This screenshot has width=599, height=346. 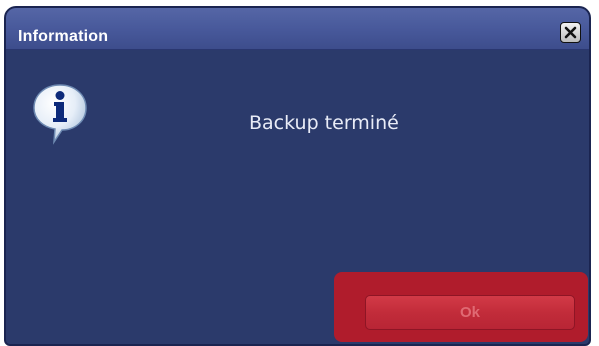 I want to click on ok-button: Ok, so click(x=470, y=312).